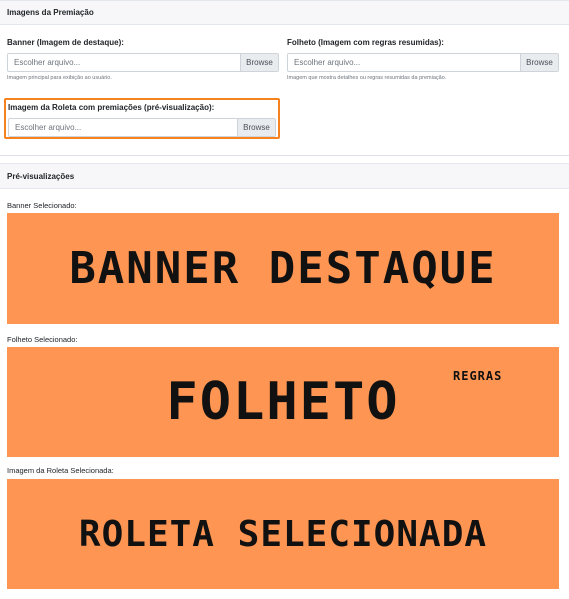  I want to click on banner-field-label: Banner (Imagem de destaque):, so click(65, 42).